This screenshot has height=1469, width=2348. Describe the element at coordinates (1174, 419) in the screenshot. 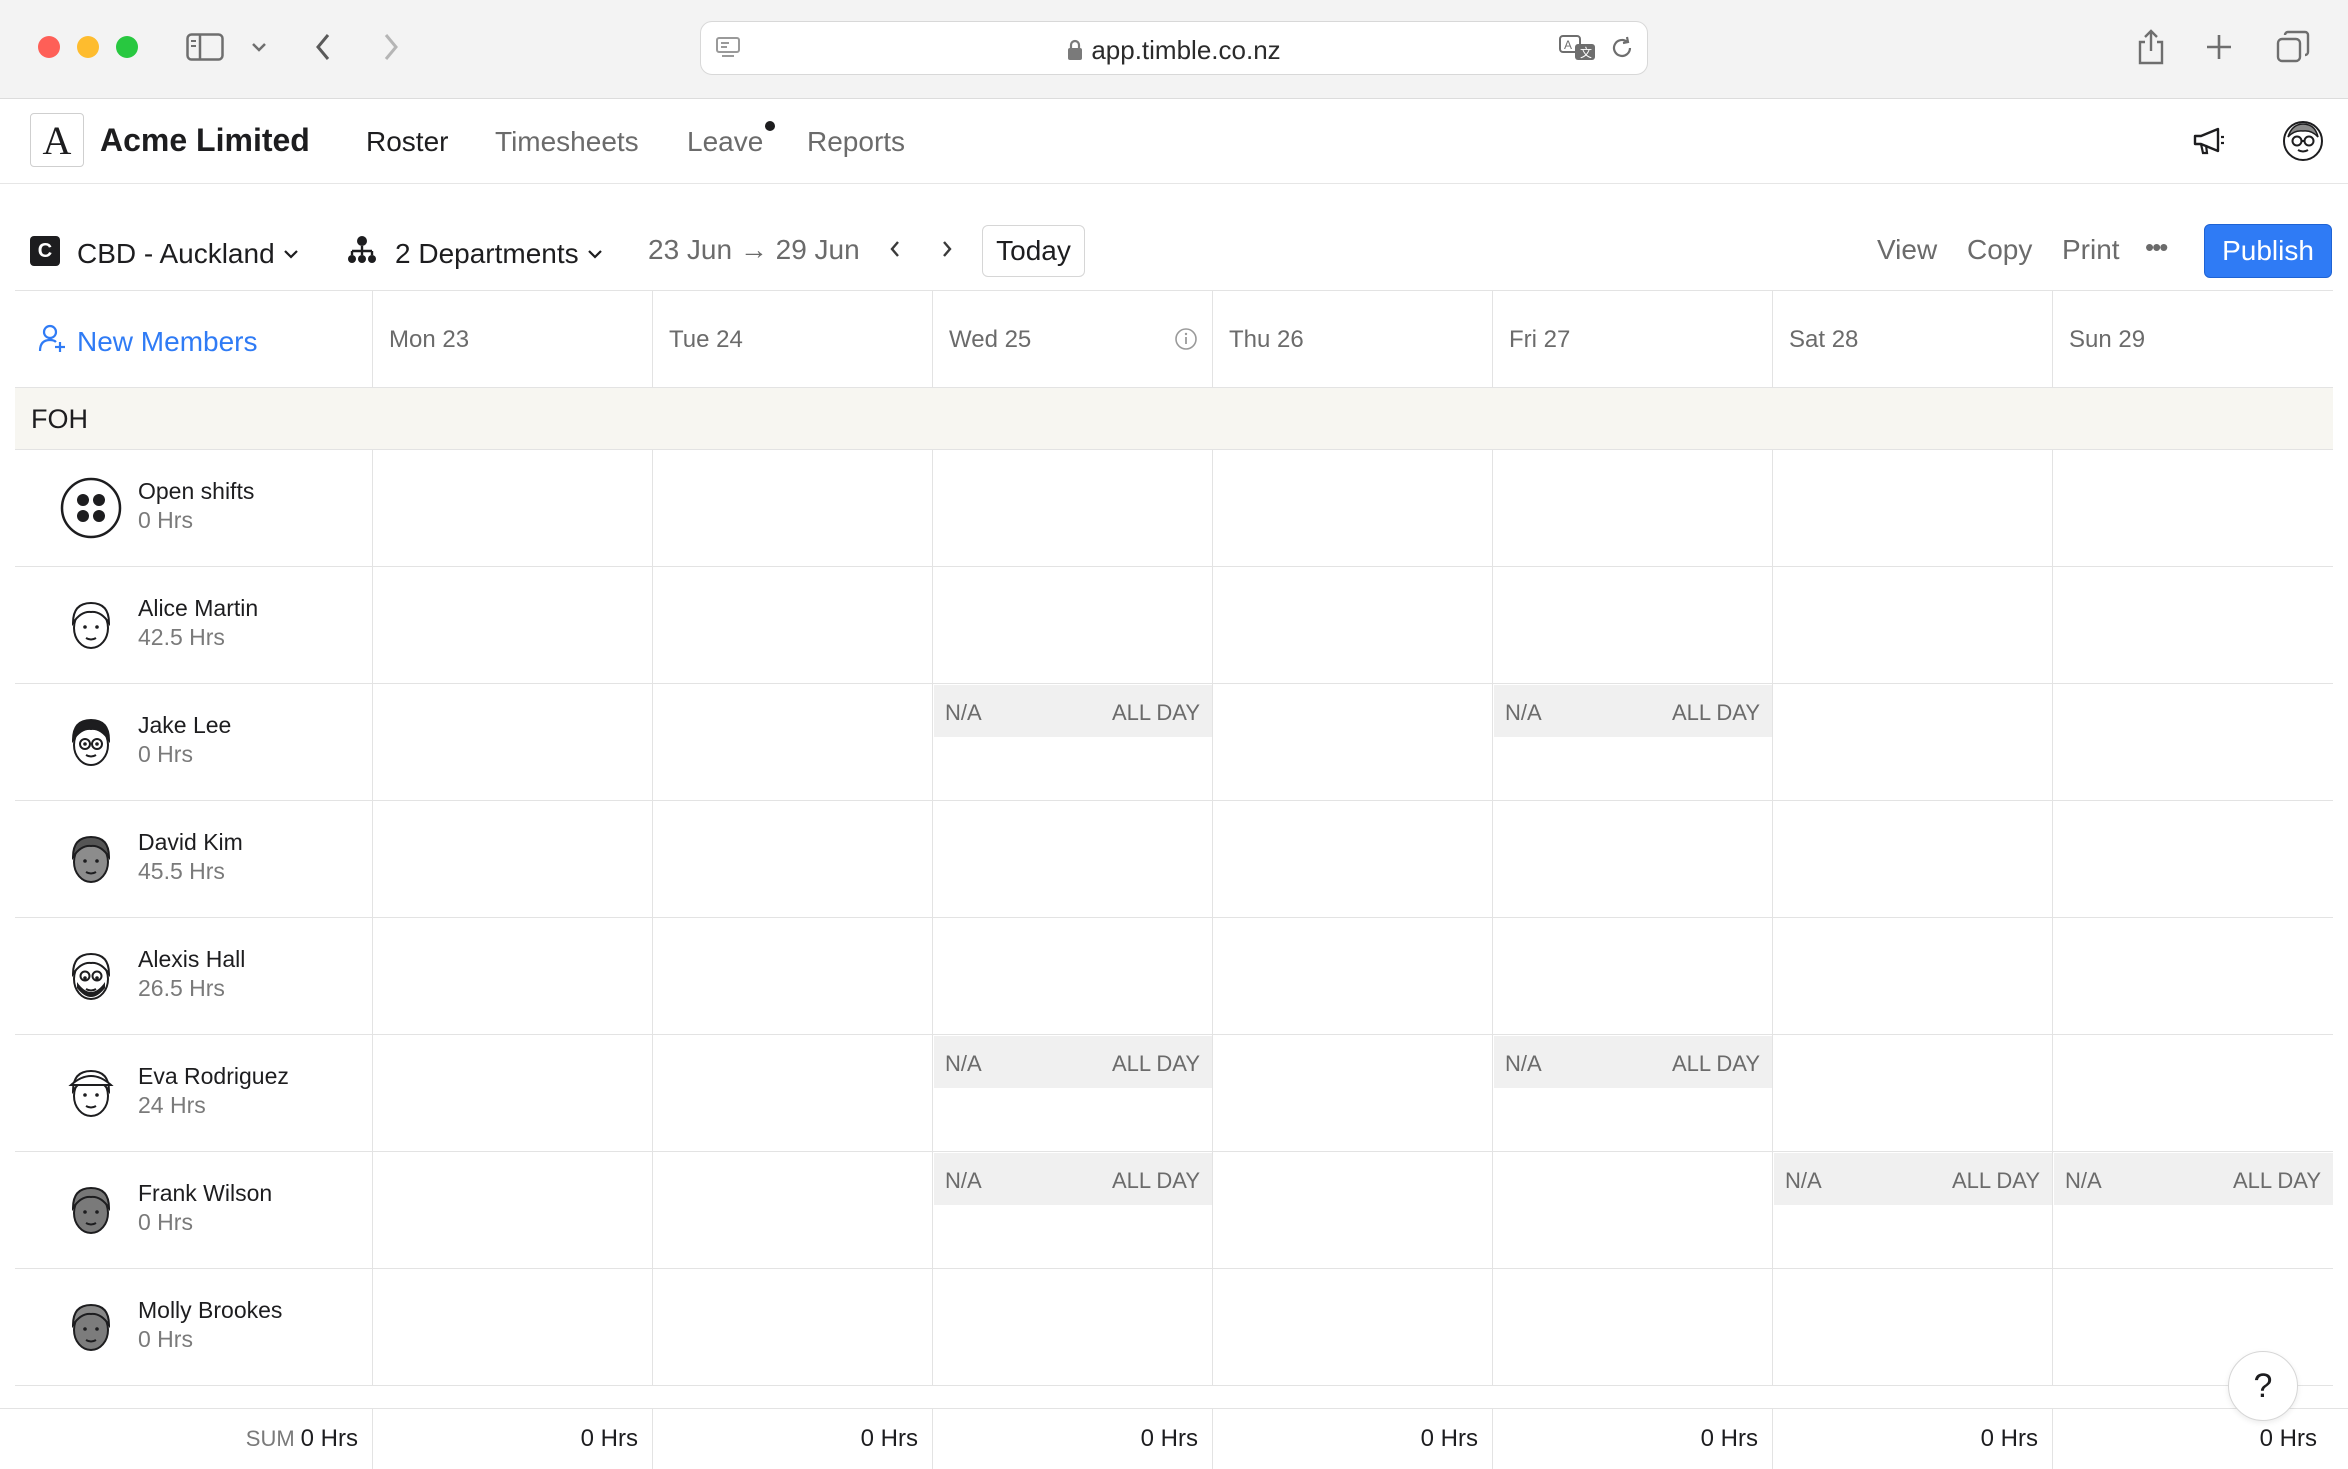

I see `section-header-foh: FOH` at that location.